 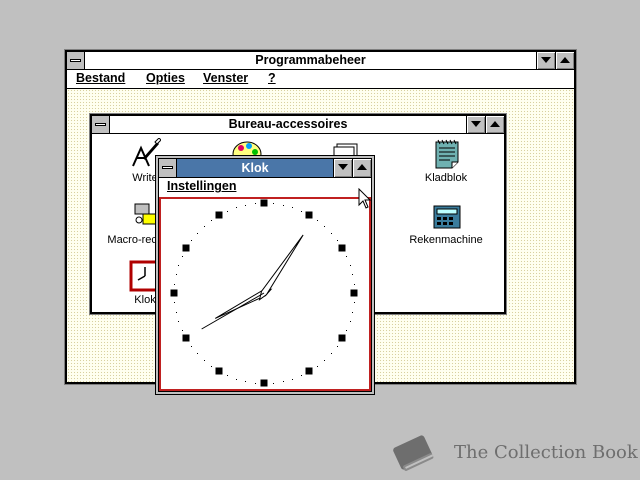 I want to click on minimize-button, so click(x=545, y=60).